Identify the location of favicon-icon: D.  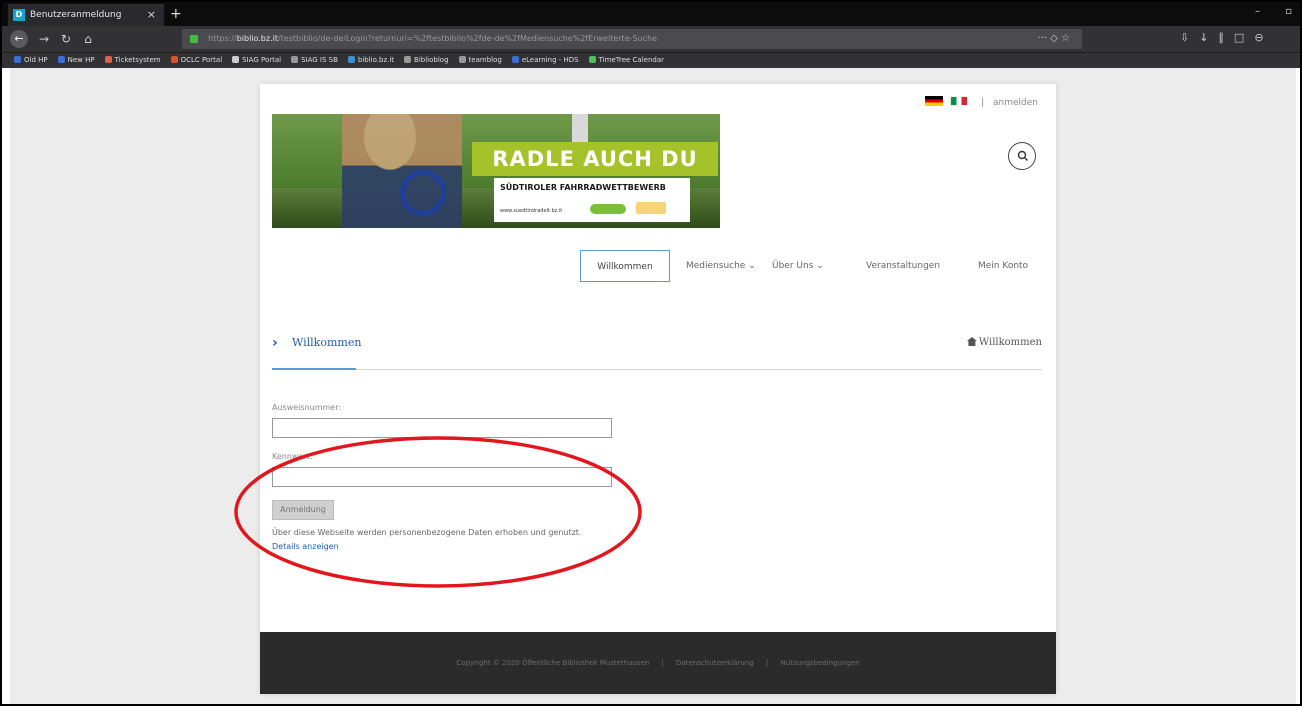
(19, 15).